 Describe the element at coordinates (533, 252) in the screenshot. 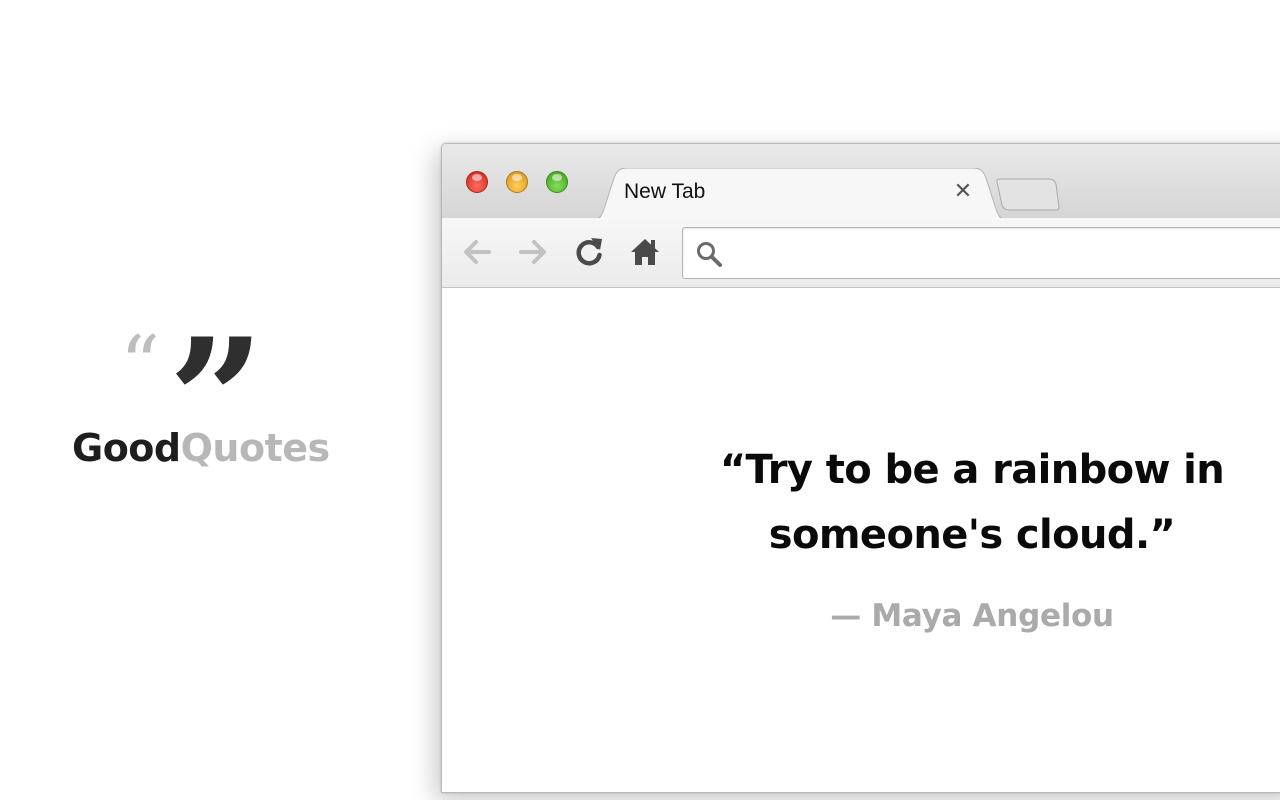

I see `forward-arrow-icon` at that location.